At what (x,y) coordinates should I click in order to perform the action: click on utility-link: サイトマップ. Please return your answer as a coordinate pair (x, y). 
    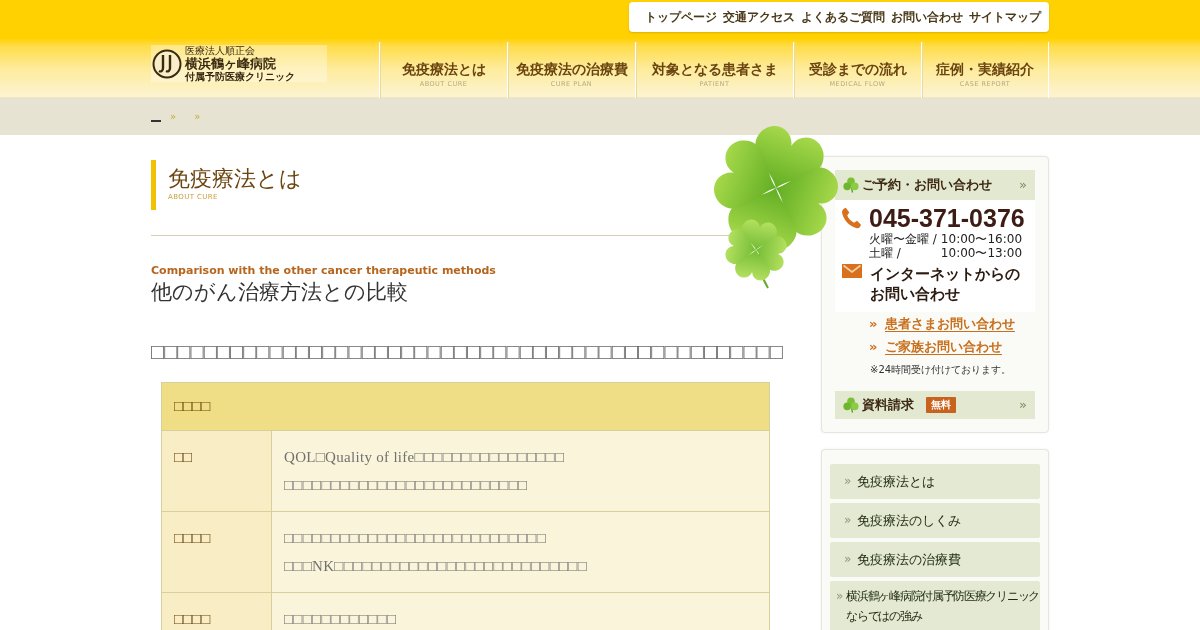
    Looking at the image, I should click on (1005, 17).